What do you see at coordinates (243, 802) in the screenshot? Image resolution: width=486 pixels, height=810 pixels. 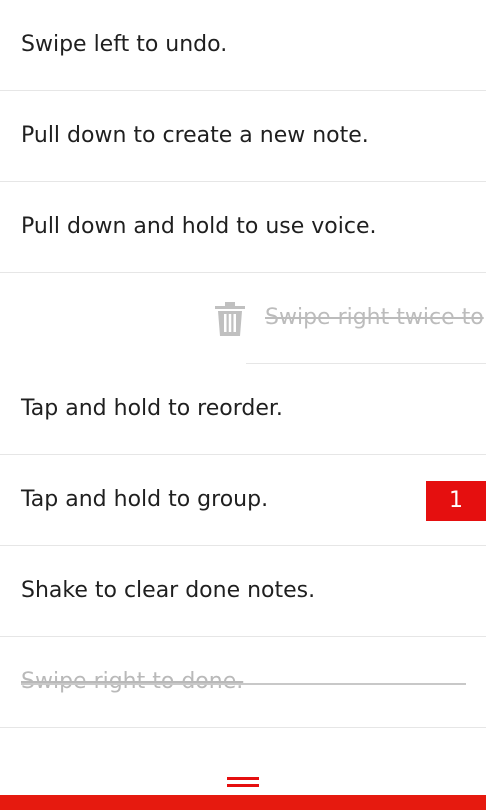 I see `bottom-app-bar` at bounding box center [243, 802].